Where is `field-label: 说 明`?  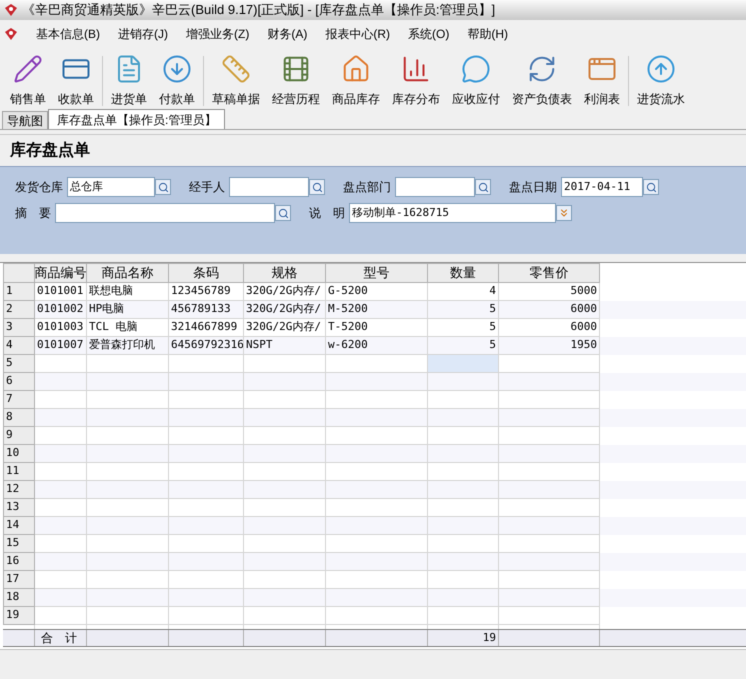 field-label: 说 明 is located at coordinates (327, 213).